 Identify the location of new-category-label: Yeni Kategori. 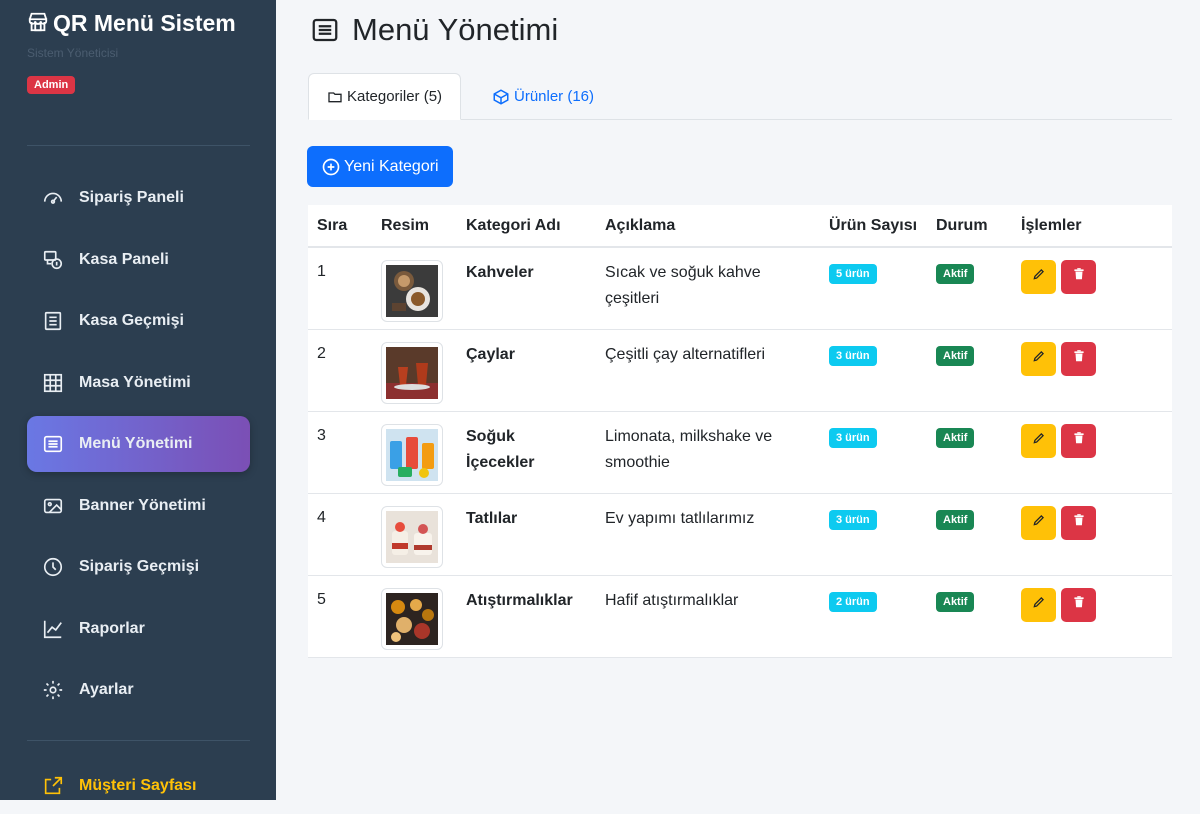
(391, 166).